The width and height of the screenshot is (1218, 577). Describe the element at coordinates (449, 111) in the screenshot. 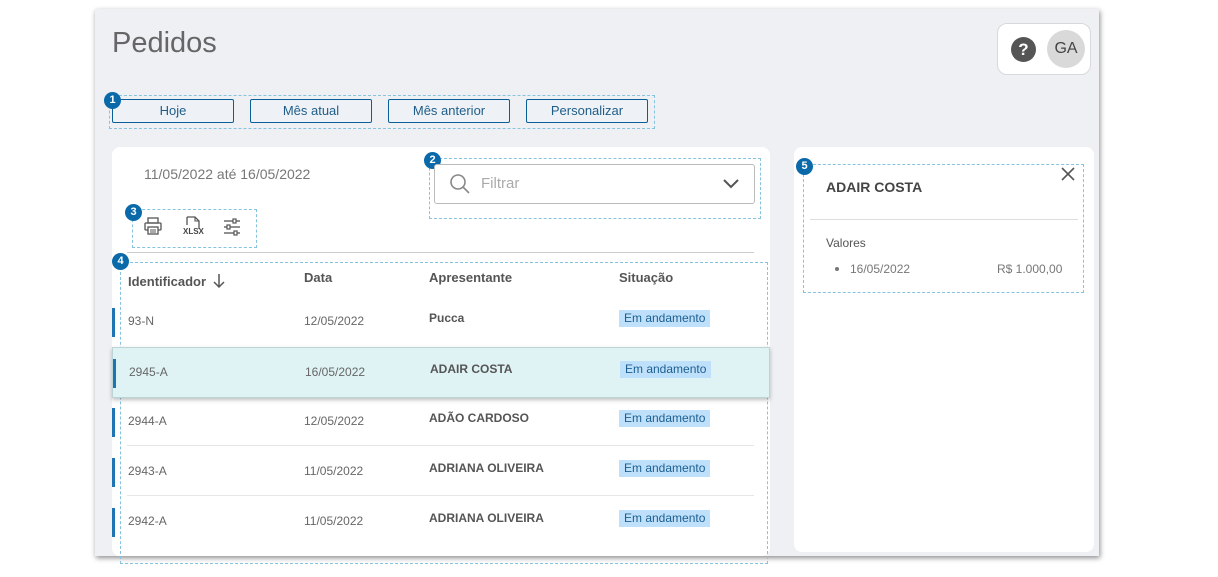

I see `period-button-previous-month: Mês anterior` at that location.